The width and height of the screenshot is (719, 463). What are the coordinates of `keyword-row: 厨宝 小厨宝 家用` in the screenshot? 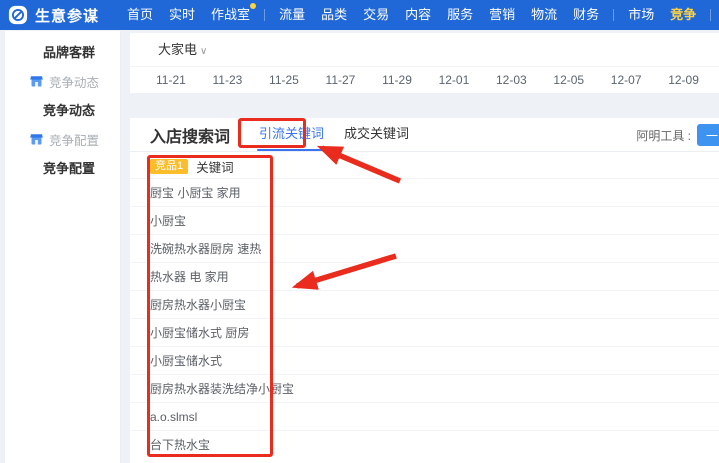 It's located at (424, 192).